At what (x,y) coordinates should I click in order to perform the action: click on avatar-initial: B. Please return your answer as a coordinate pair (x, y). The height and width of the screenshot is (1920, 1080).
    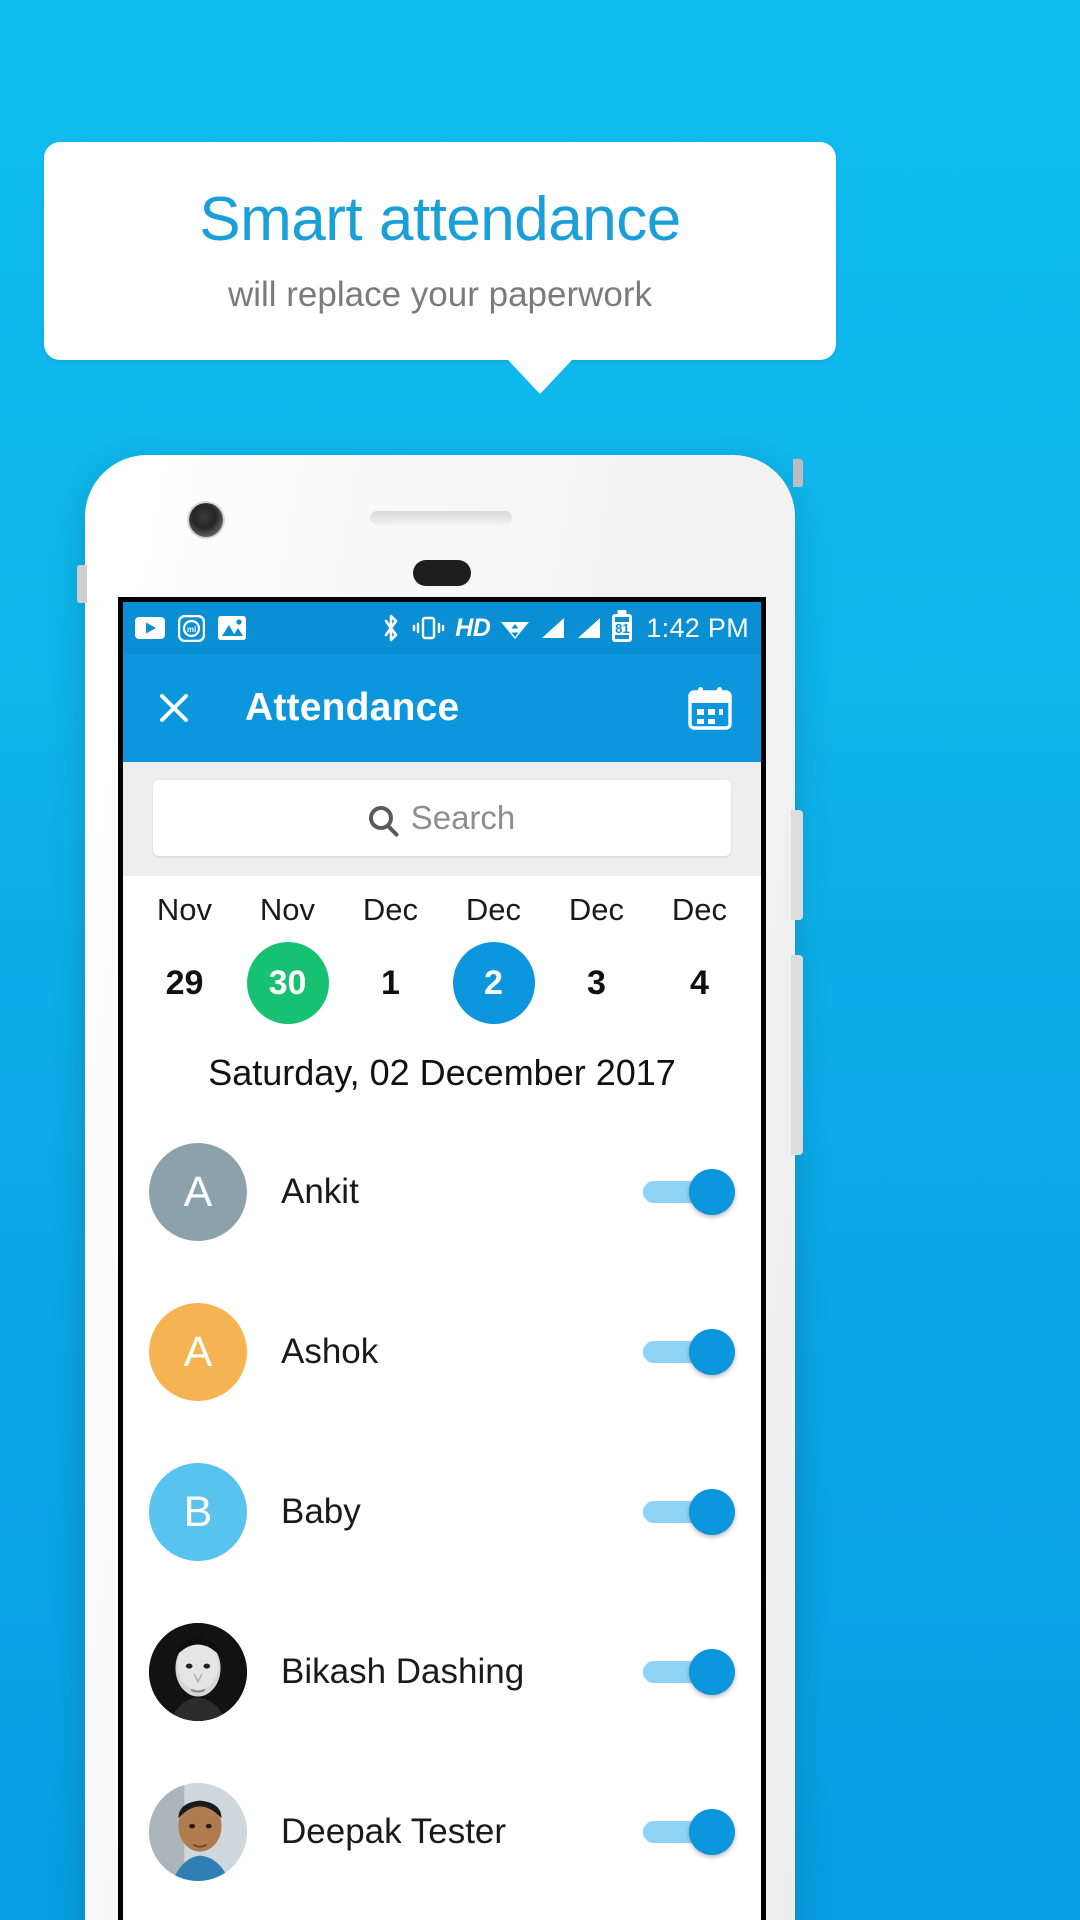
    Looking at the image, I should click on (198, 1511).